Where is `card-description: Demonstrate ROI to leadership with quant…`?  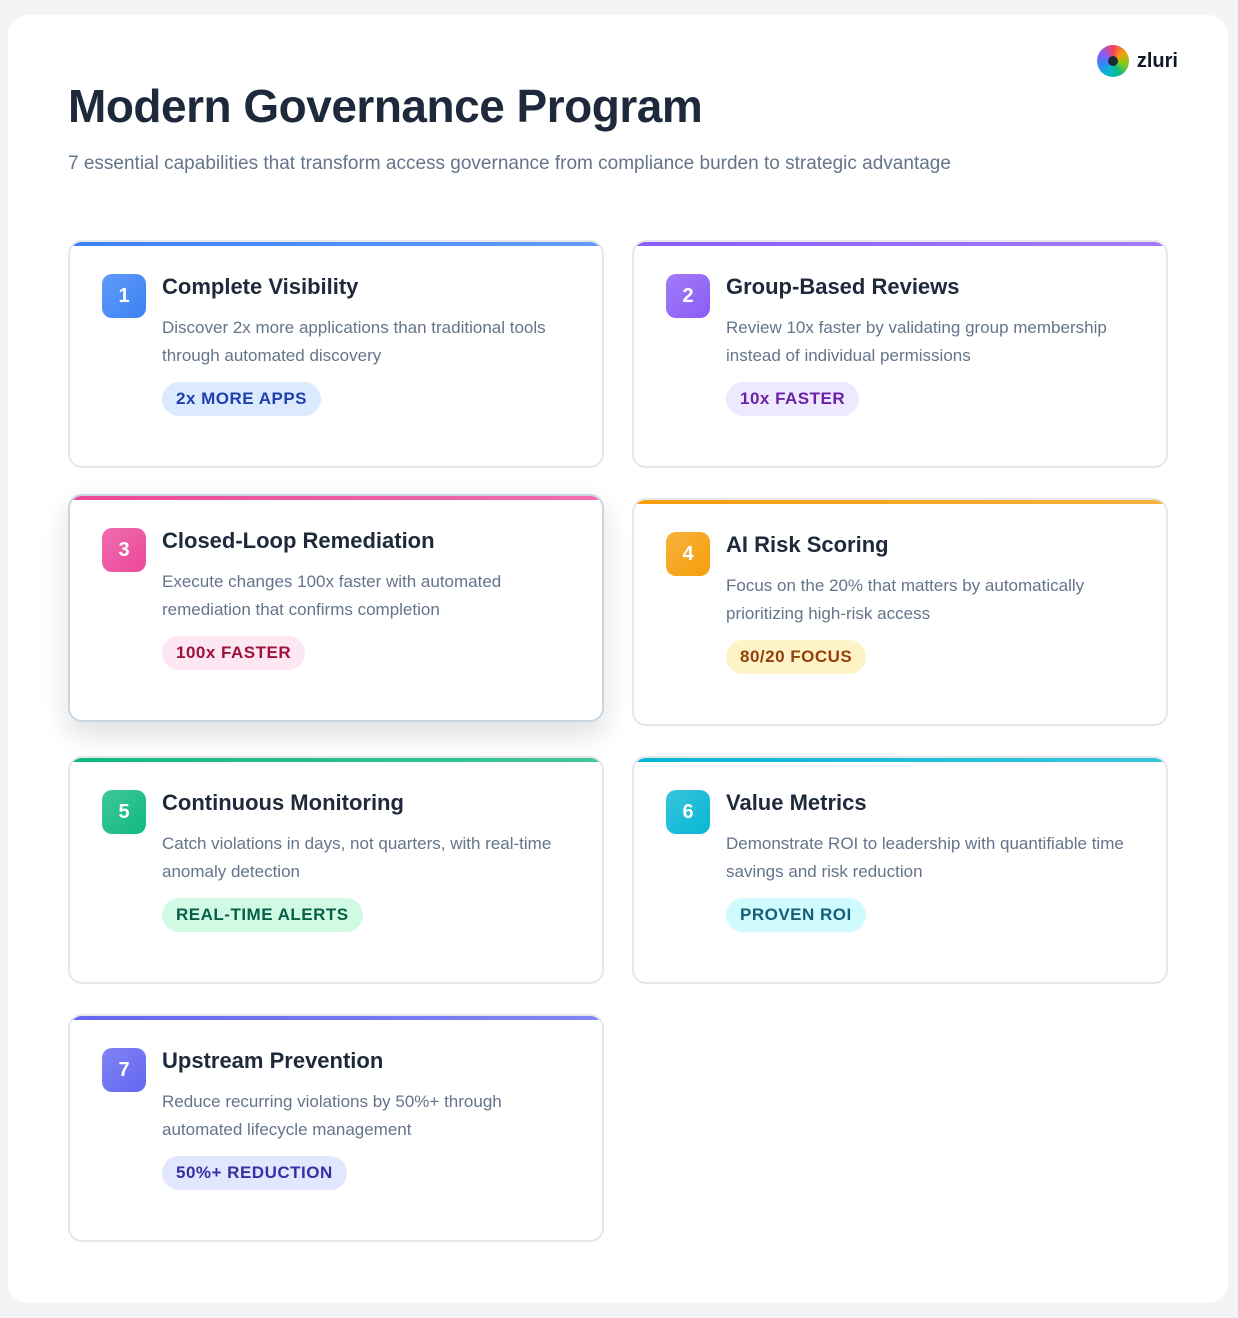 card-description: Demonstrate ROI to leadership with quant… is located at coordinates (925, 857).